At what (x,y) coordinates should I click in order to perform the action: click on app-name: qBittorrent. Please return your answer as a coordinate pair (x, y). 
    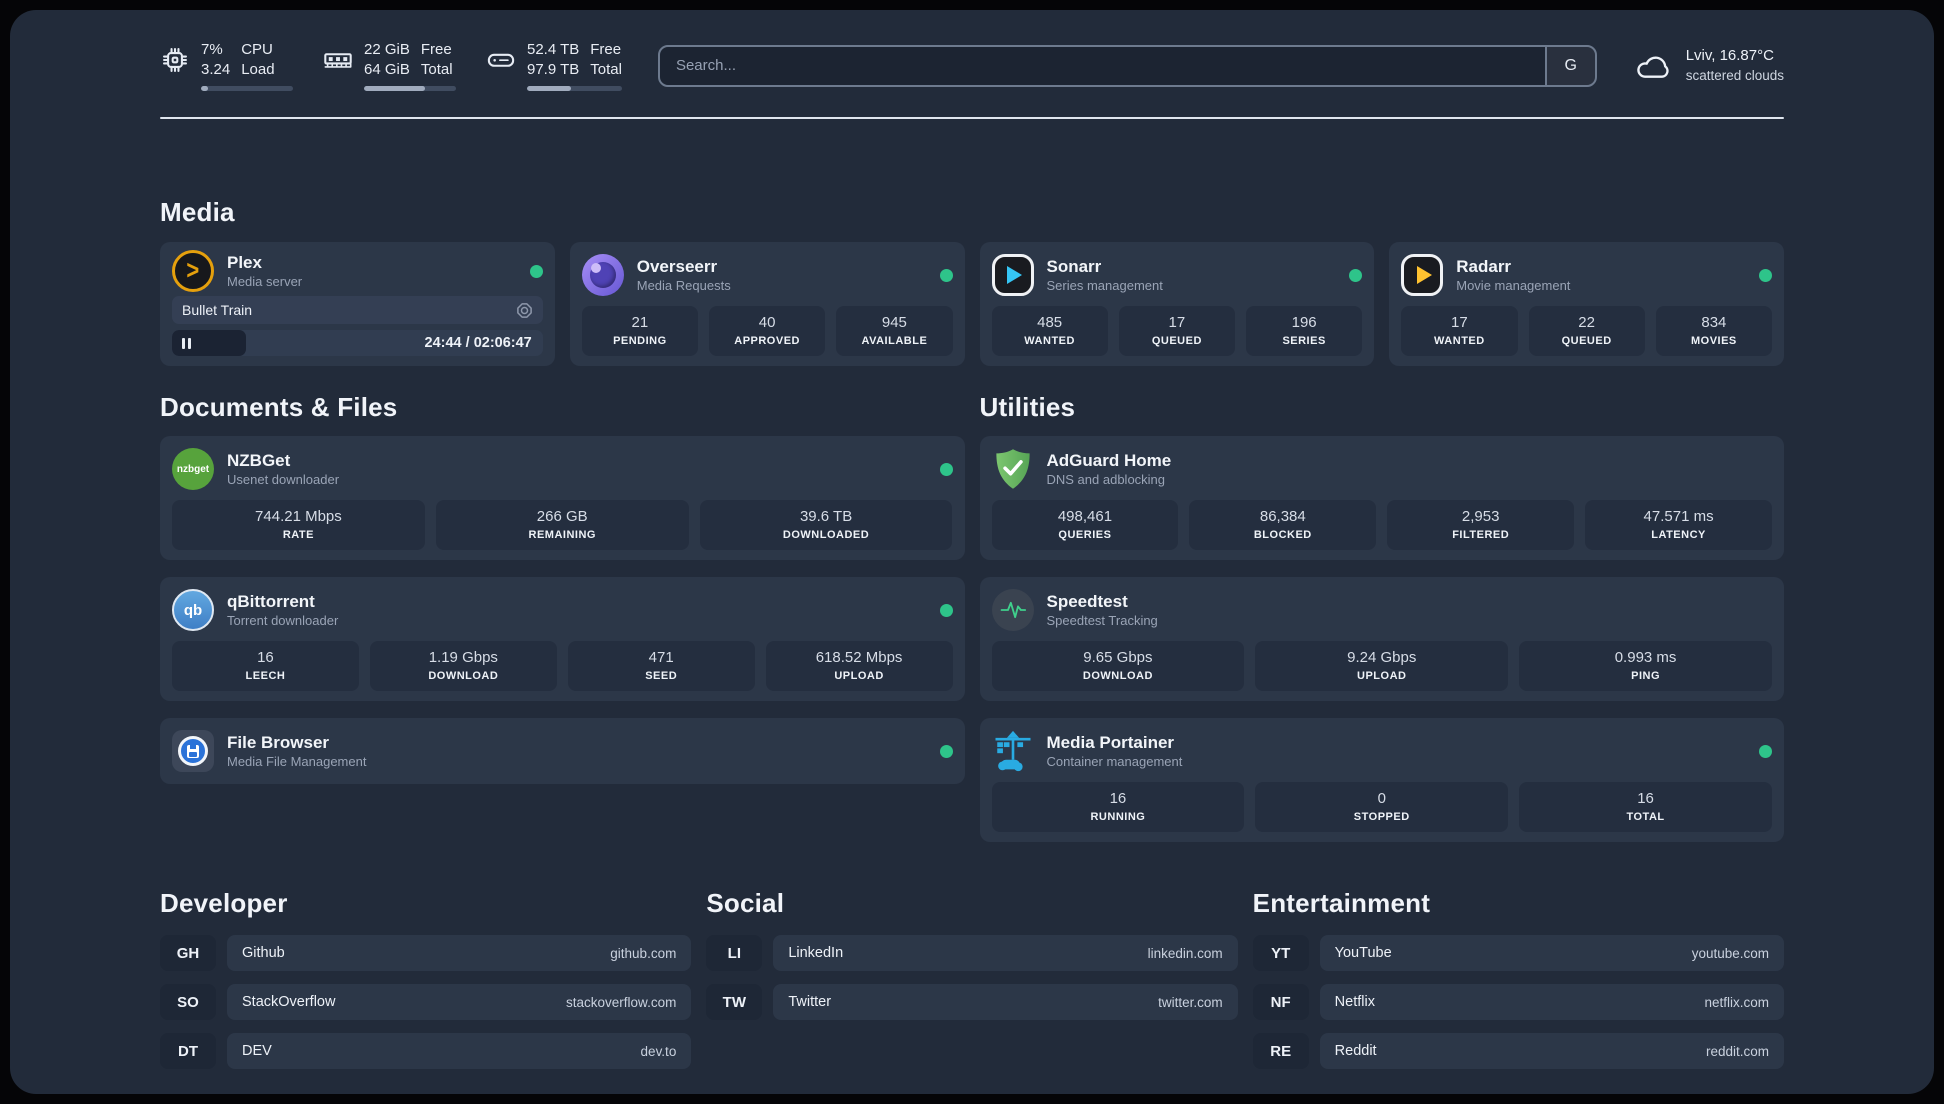
    Looking at the image, I should click on (271, 601).